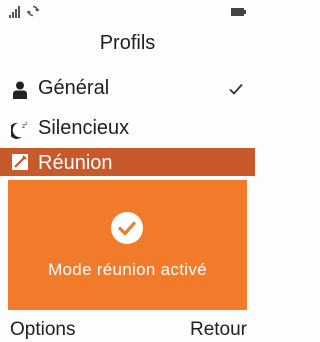 The image size is (320, 342). What do you see at coordinates (127, 43) in the screenshot?
I see `page-title: Profils` at bounding box center [127, 43].